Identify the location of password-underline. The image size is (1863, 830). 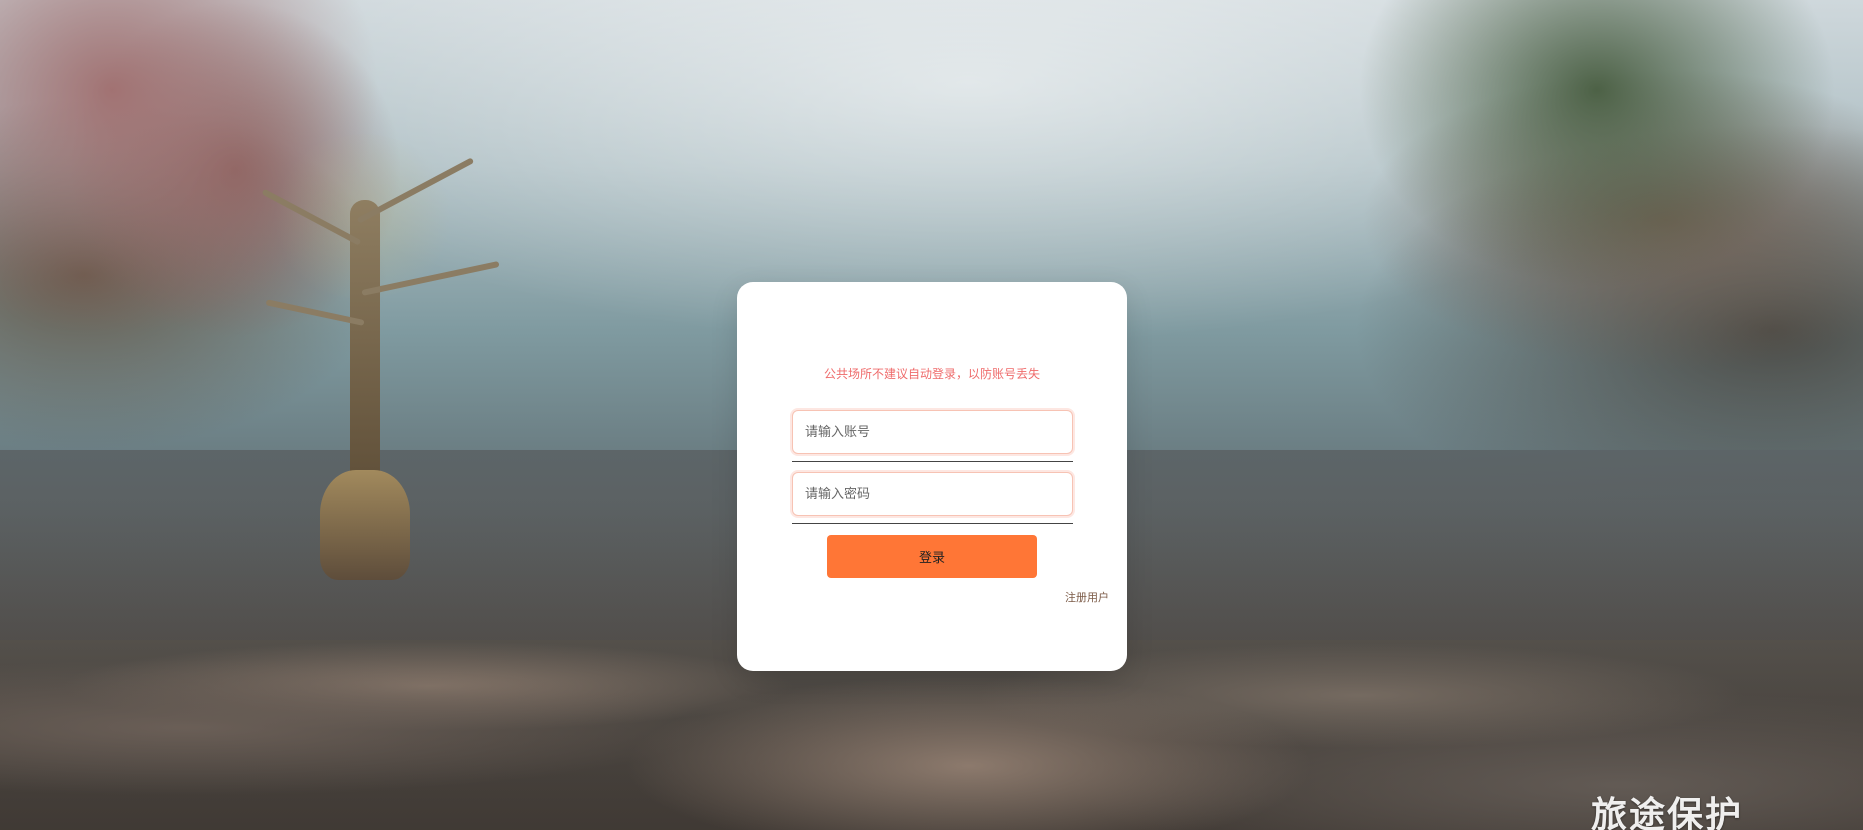
(932, 523).